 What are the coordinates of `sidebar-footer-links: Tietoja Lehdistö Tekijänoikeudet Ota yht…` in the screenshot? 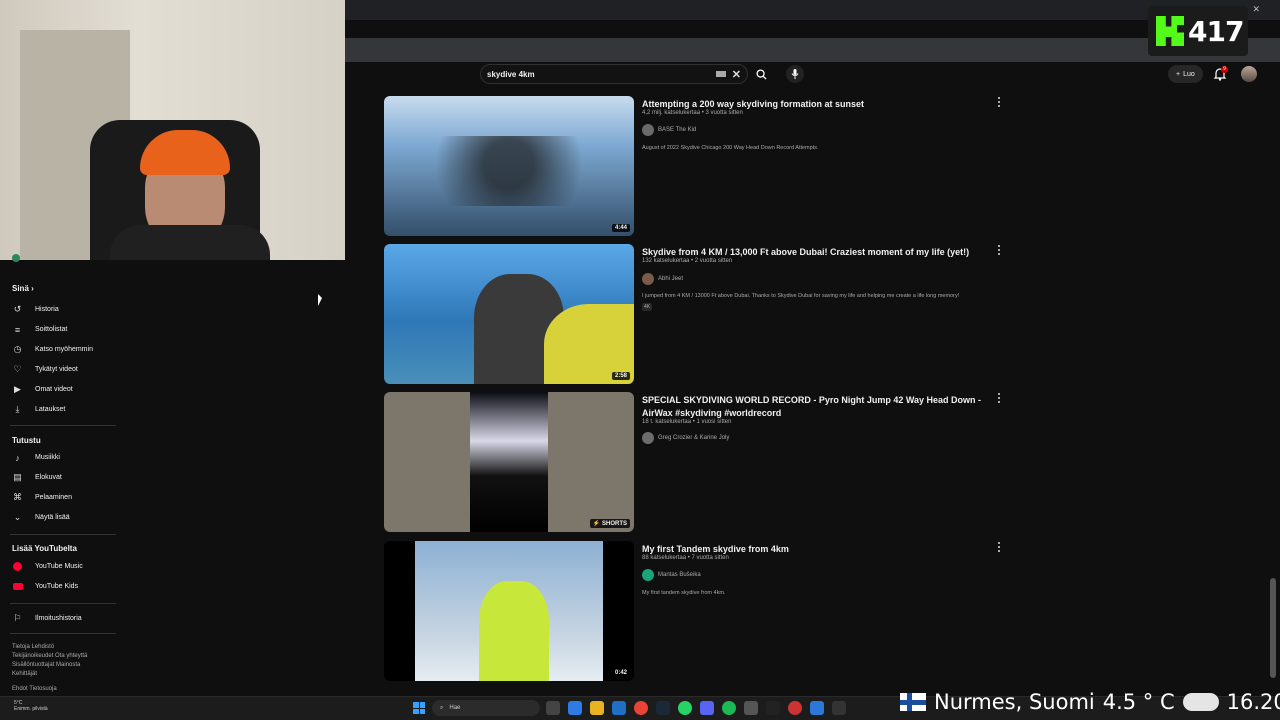 It's located at (62, 661).